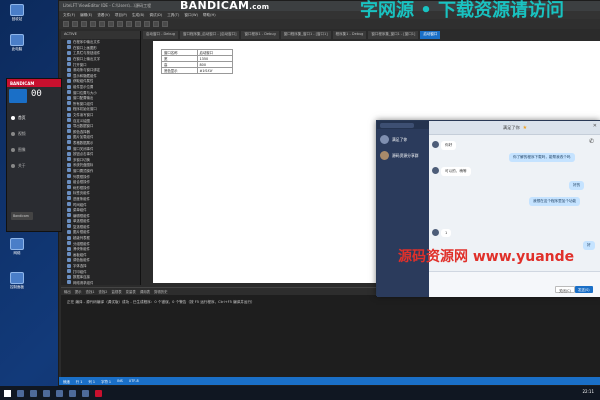 Image resolution: width=600 pixels, height=400 pixels. I want to click on taskbar: 22:11, so click(300, 393).